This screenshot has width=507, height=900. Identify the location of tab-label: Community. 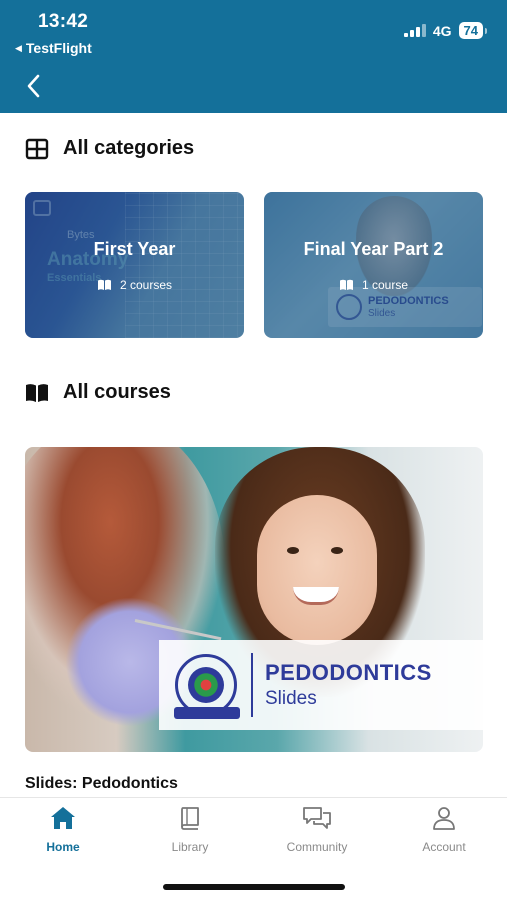
(317, 847).